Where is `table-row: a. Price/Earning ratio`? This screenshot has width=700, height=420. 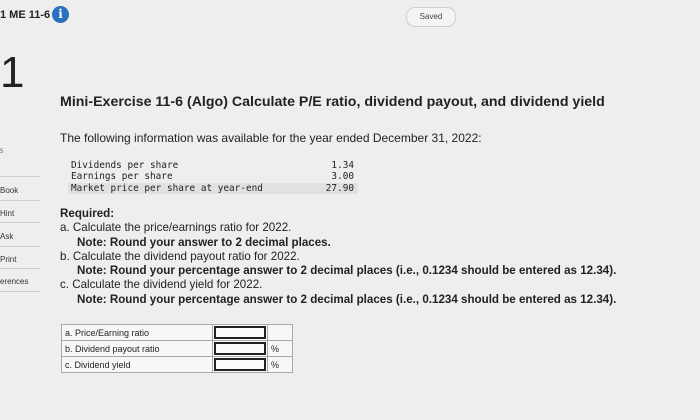 table-row: a. Price/Earning ratio is located at coordinates (177, 332).